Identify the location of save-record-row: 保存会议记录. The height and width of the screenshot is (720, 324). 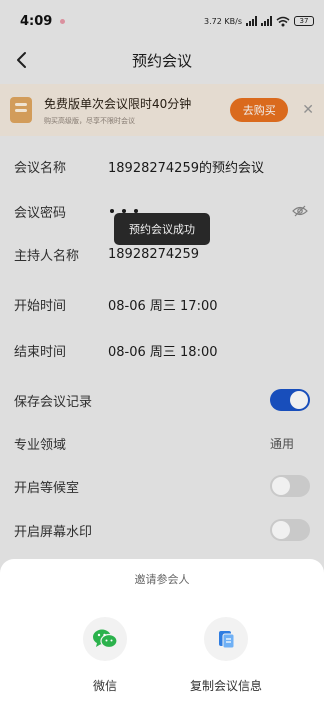
(162, 400).